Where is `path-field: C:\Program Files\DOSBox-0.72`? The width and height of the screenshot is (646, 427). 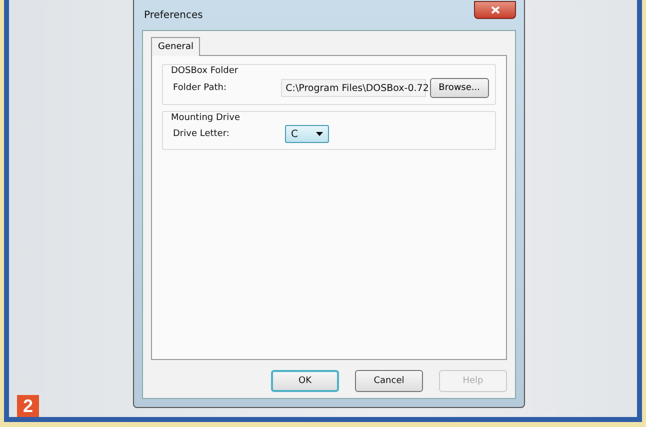
path-field: C:\Program Files\DOSBox-0.72 is located at coordinates (353, 88).